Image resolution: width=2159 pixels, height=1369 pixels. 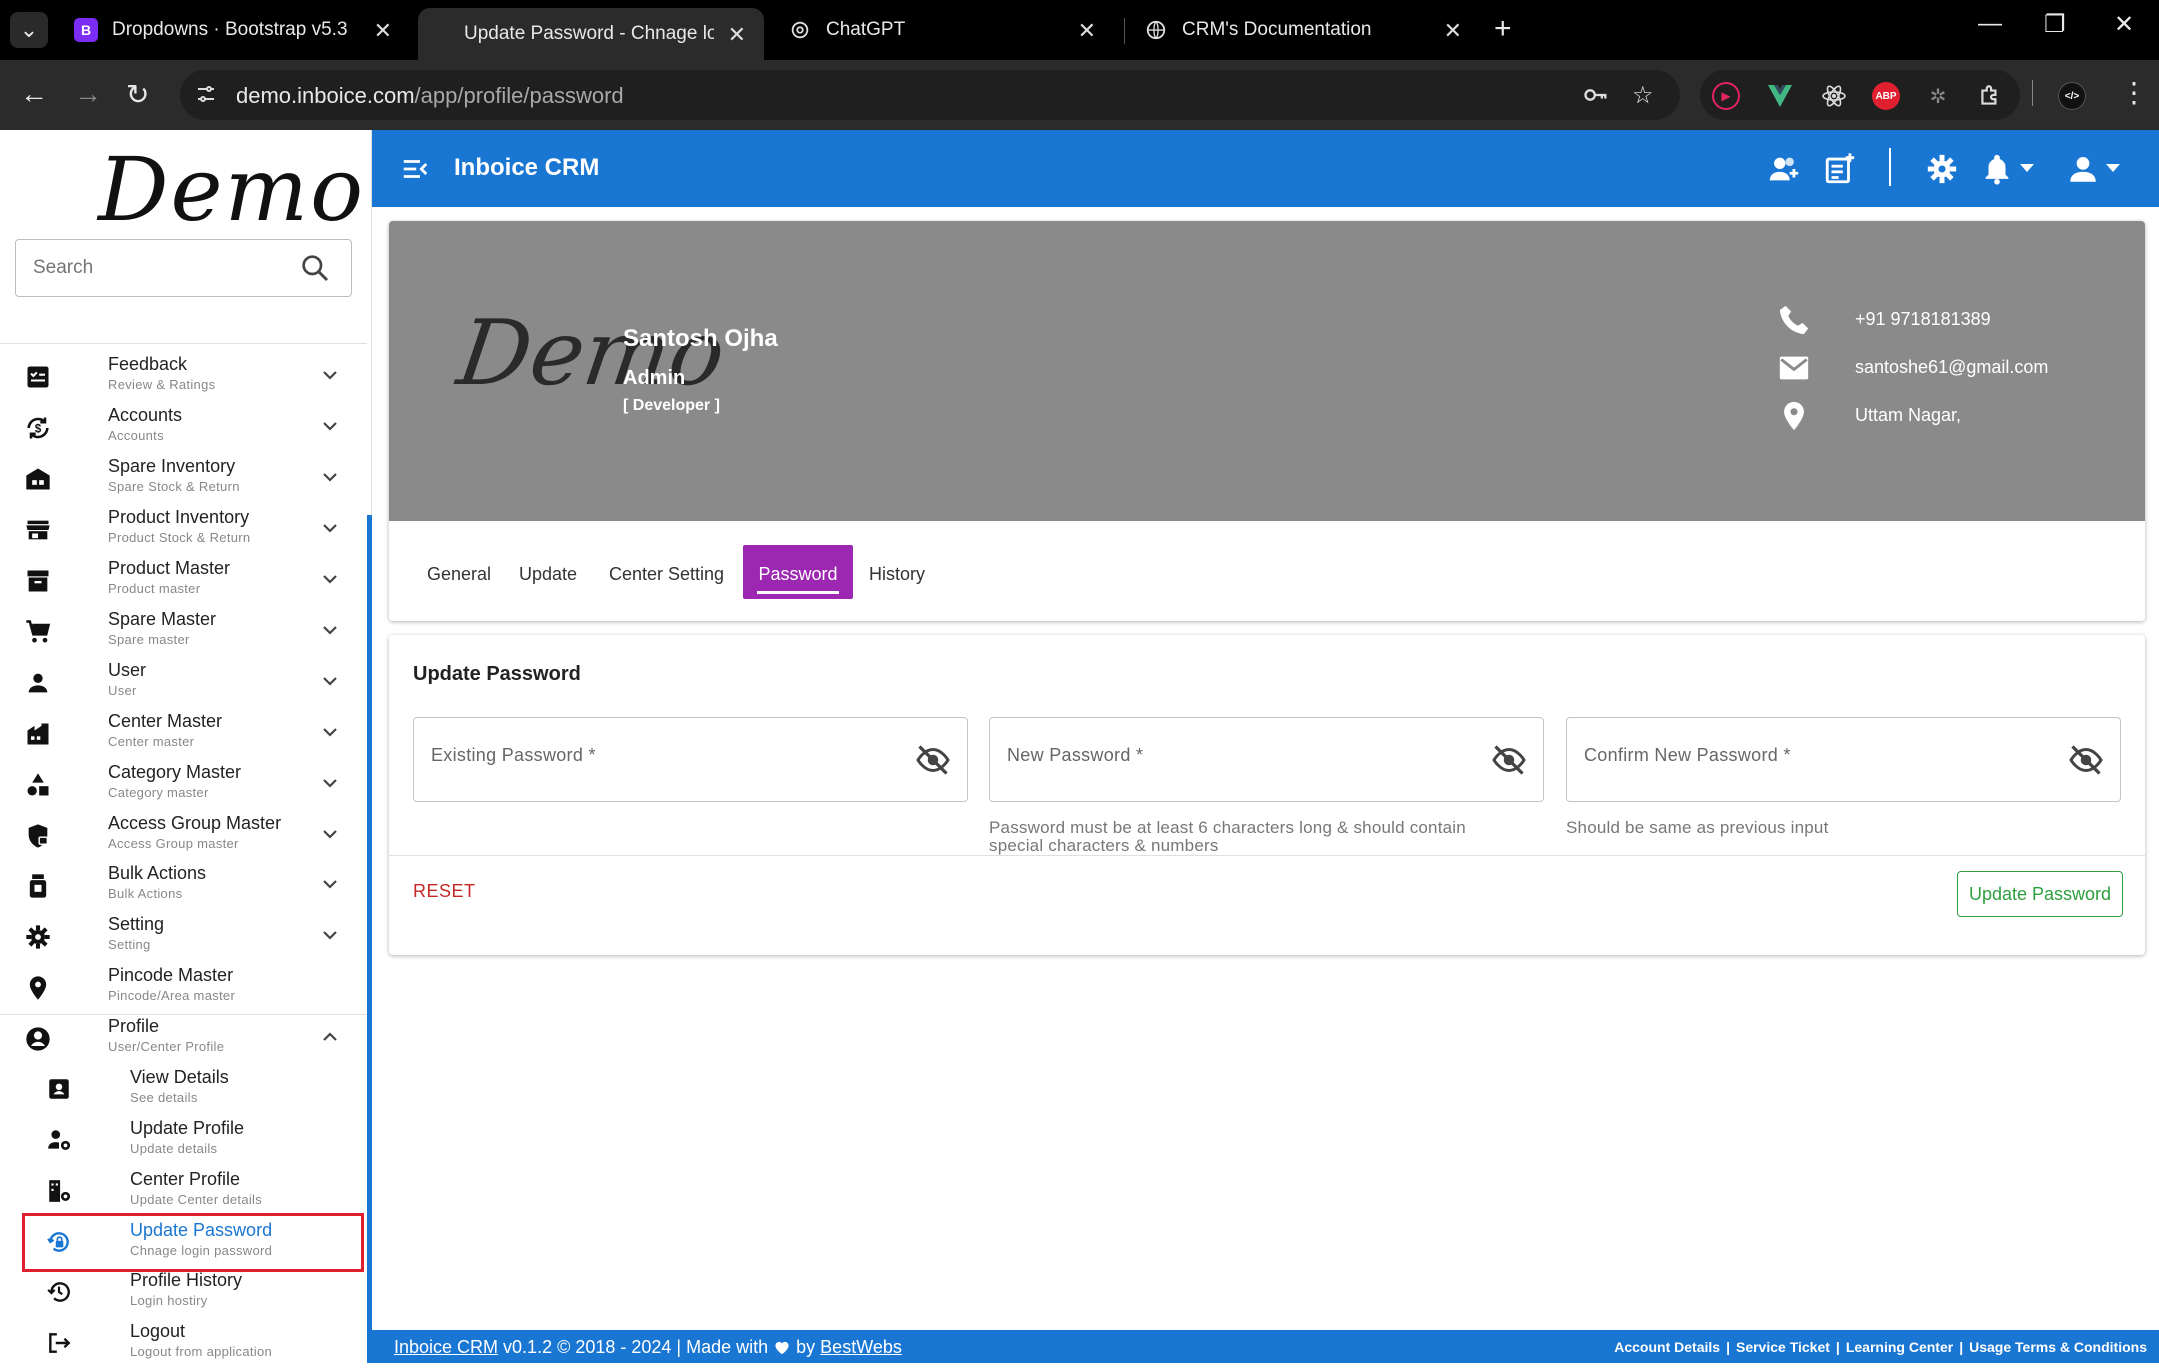 What do you see at coordinates (526, 168) in the screenshot?
I see `app-title: Inboice CRM` at bounding box center [526, 168].